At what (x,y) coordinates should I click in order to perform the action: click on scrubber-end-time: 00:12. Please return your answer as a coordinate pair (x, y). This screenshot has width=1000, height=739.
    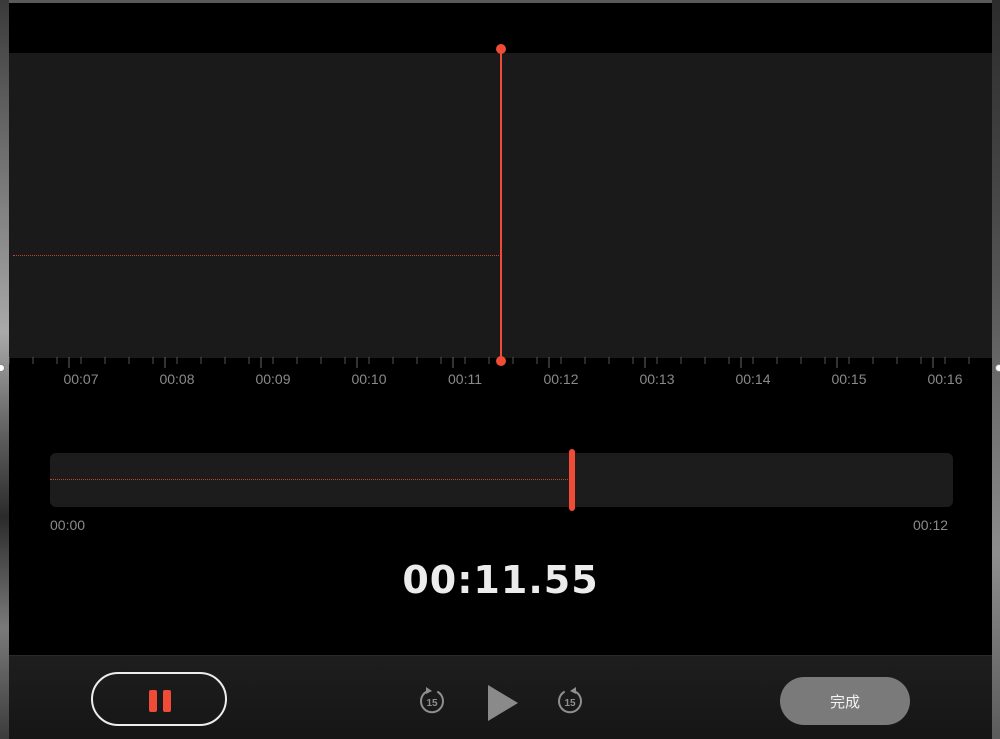
    Looking at the image, I should click on (931, 525).